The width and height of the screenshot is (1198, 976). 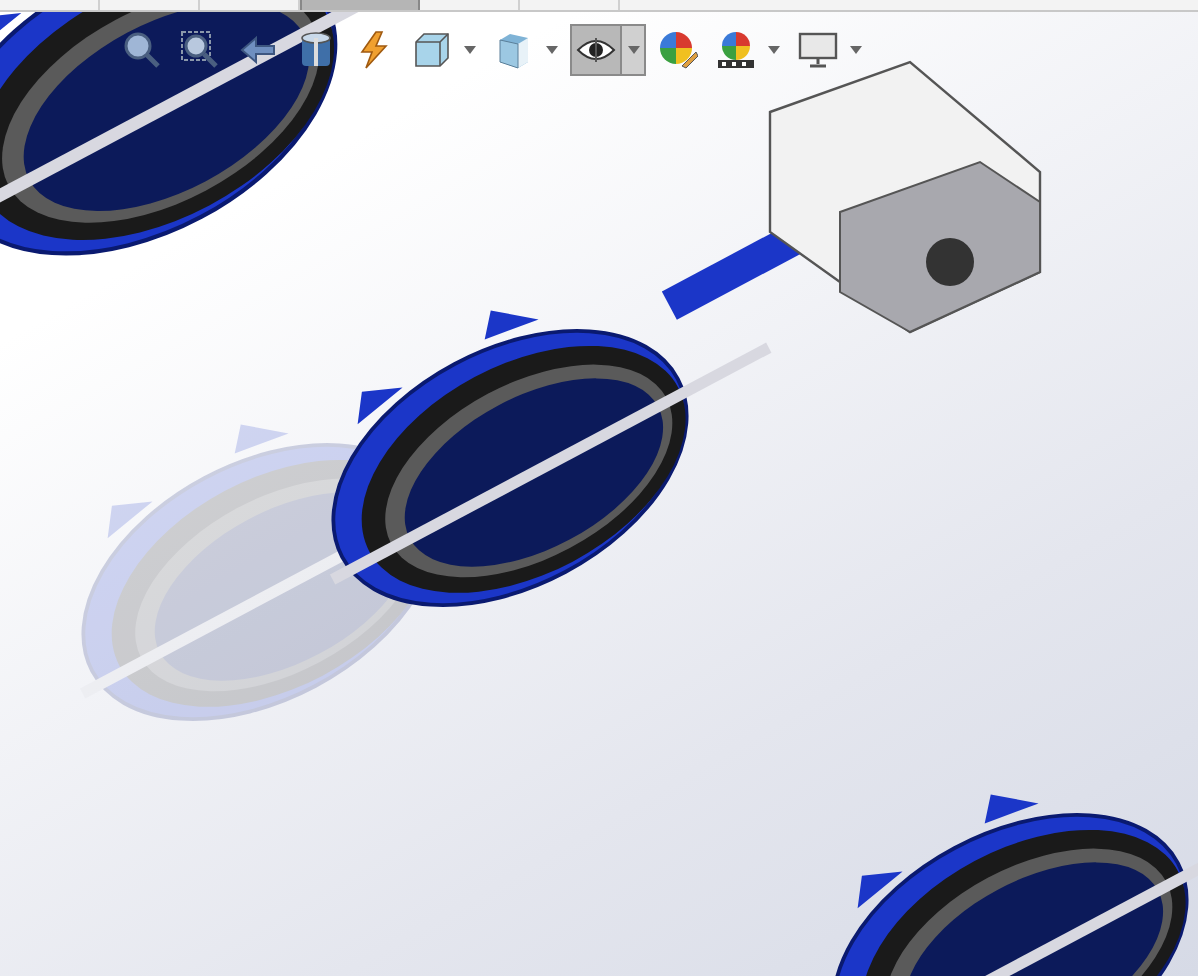 I want to click on cube-icon, so click(x=432, y=50).